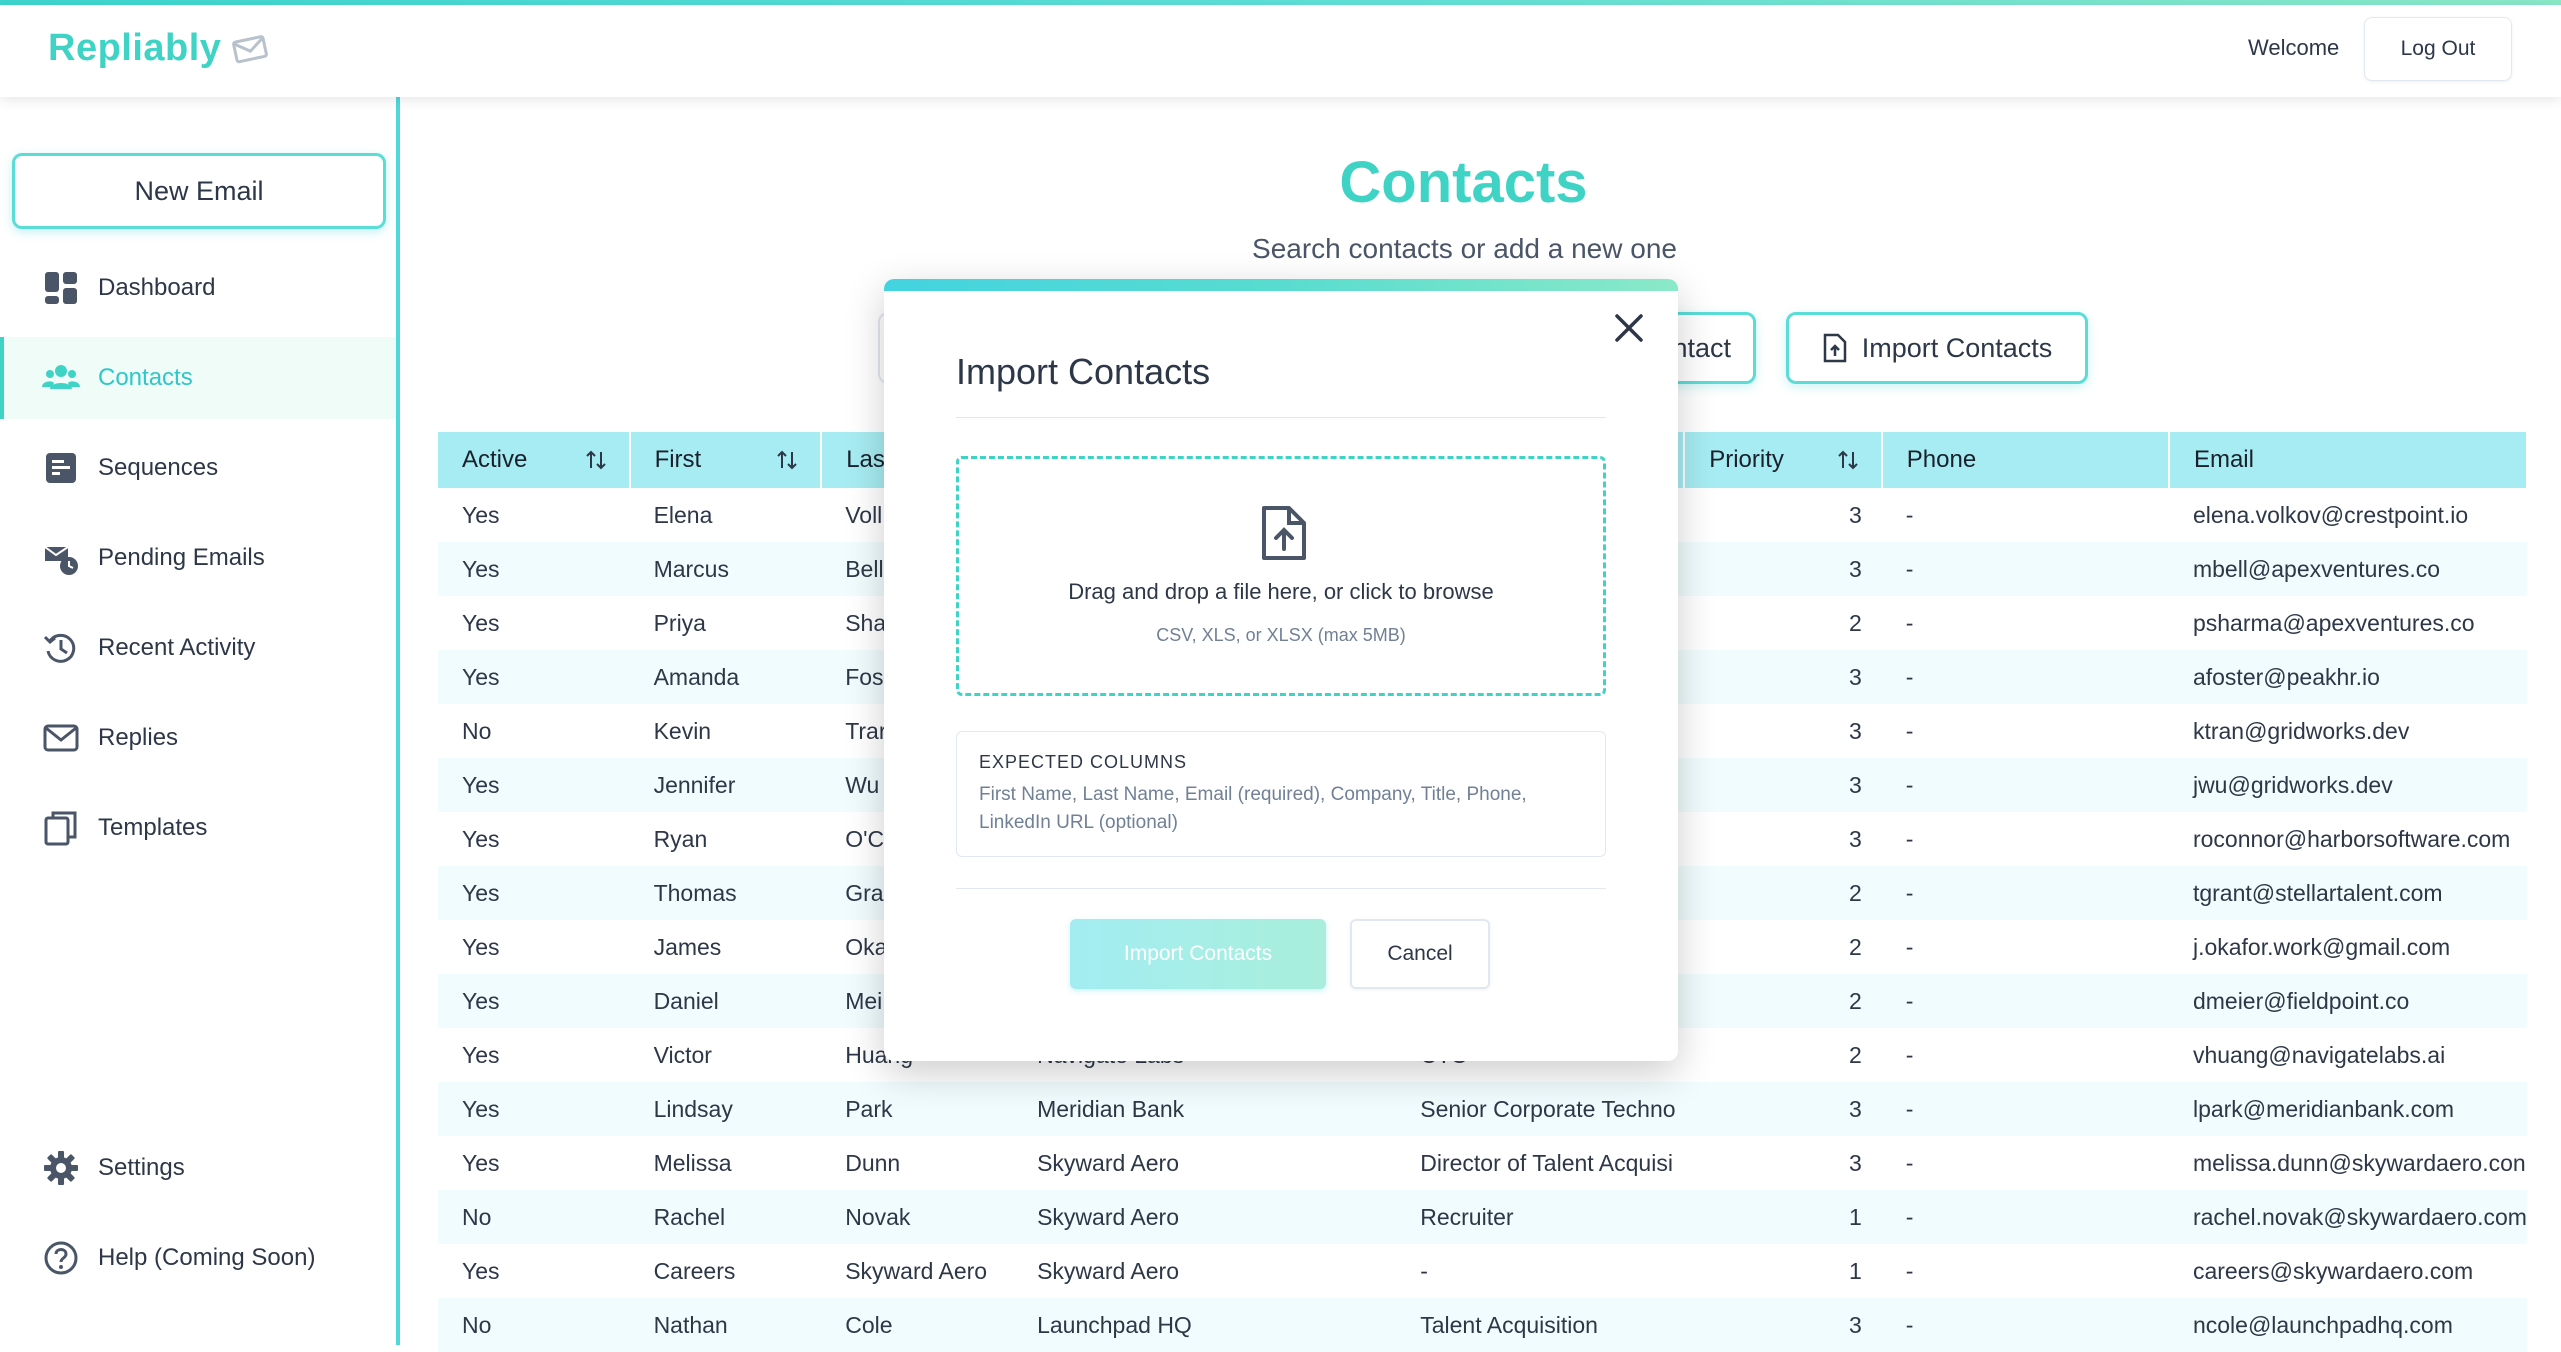 The height and width of the screenshot is (1352, 2561). I want to click on help-icon, so click(61, 1258).